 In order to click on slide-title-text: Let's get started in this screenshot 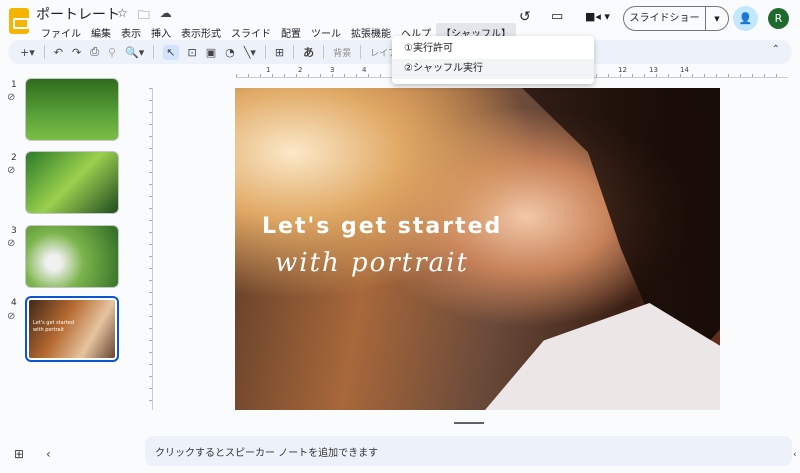, I will do `click(382, 226)`.